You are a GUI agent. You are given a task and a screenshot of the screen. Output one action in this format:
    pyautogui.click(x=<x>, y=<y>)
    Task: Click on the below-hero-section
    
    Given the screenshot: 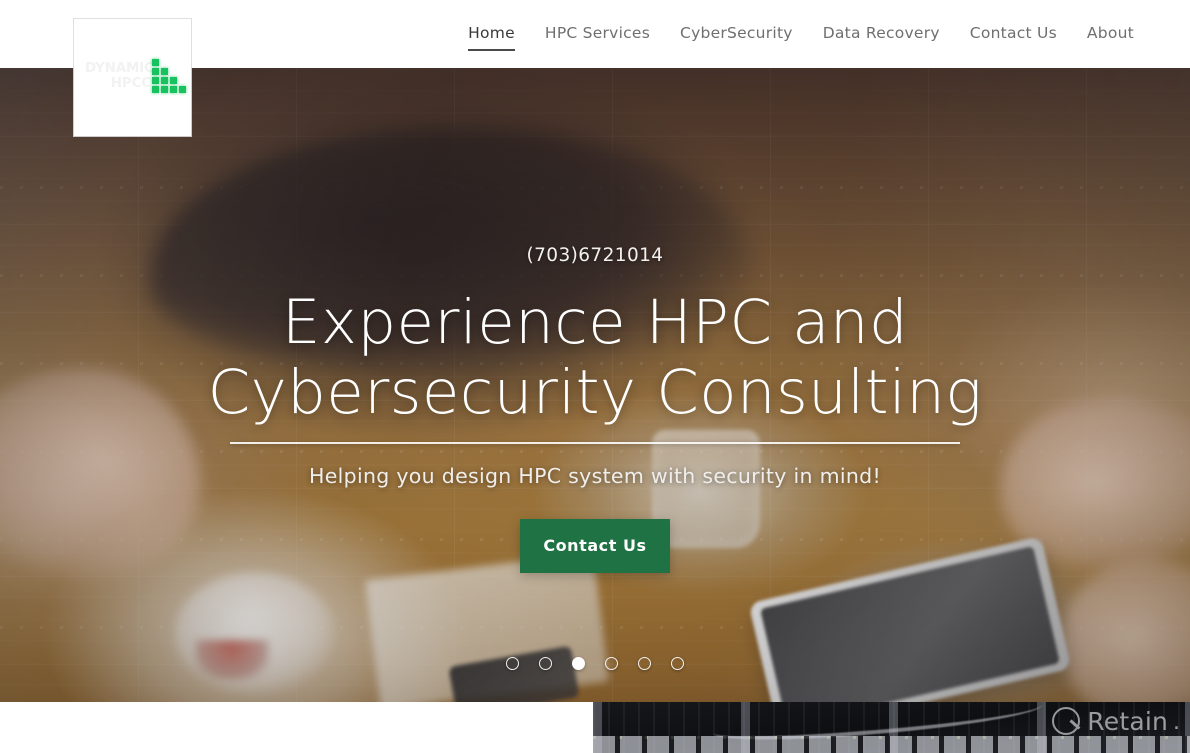 What is the action you would take?
    pyautogui.click(x=595, y=727)
    